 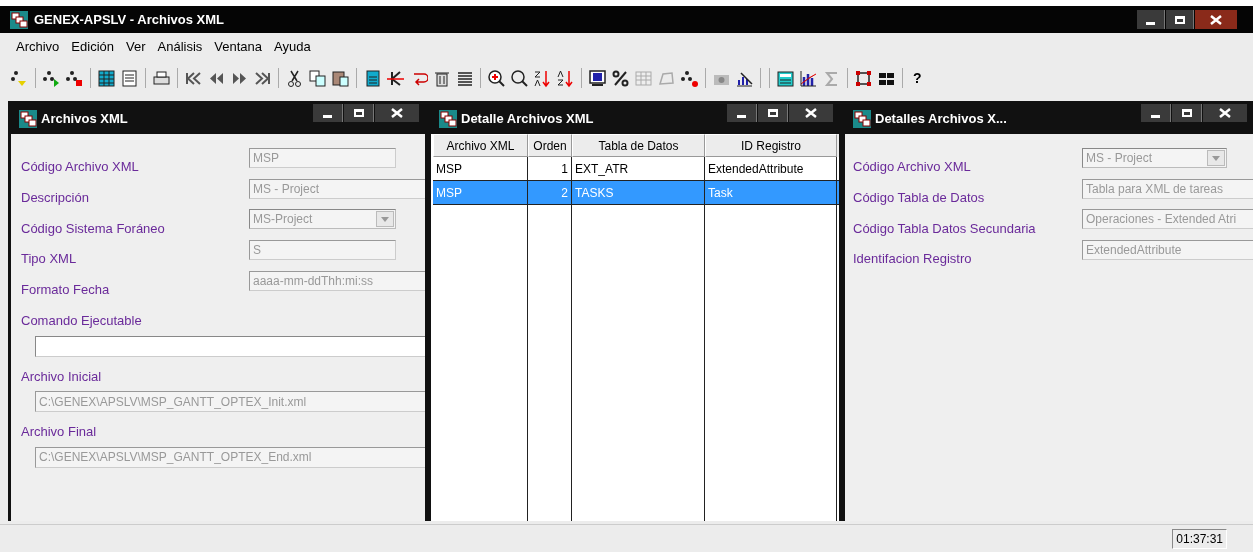 I want to click on field-label: Archivo Inicial, so click(x=62, y=376).